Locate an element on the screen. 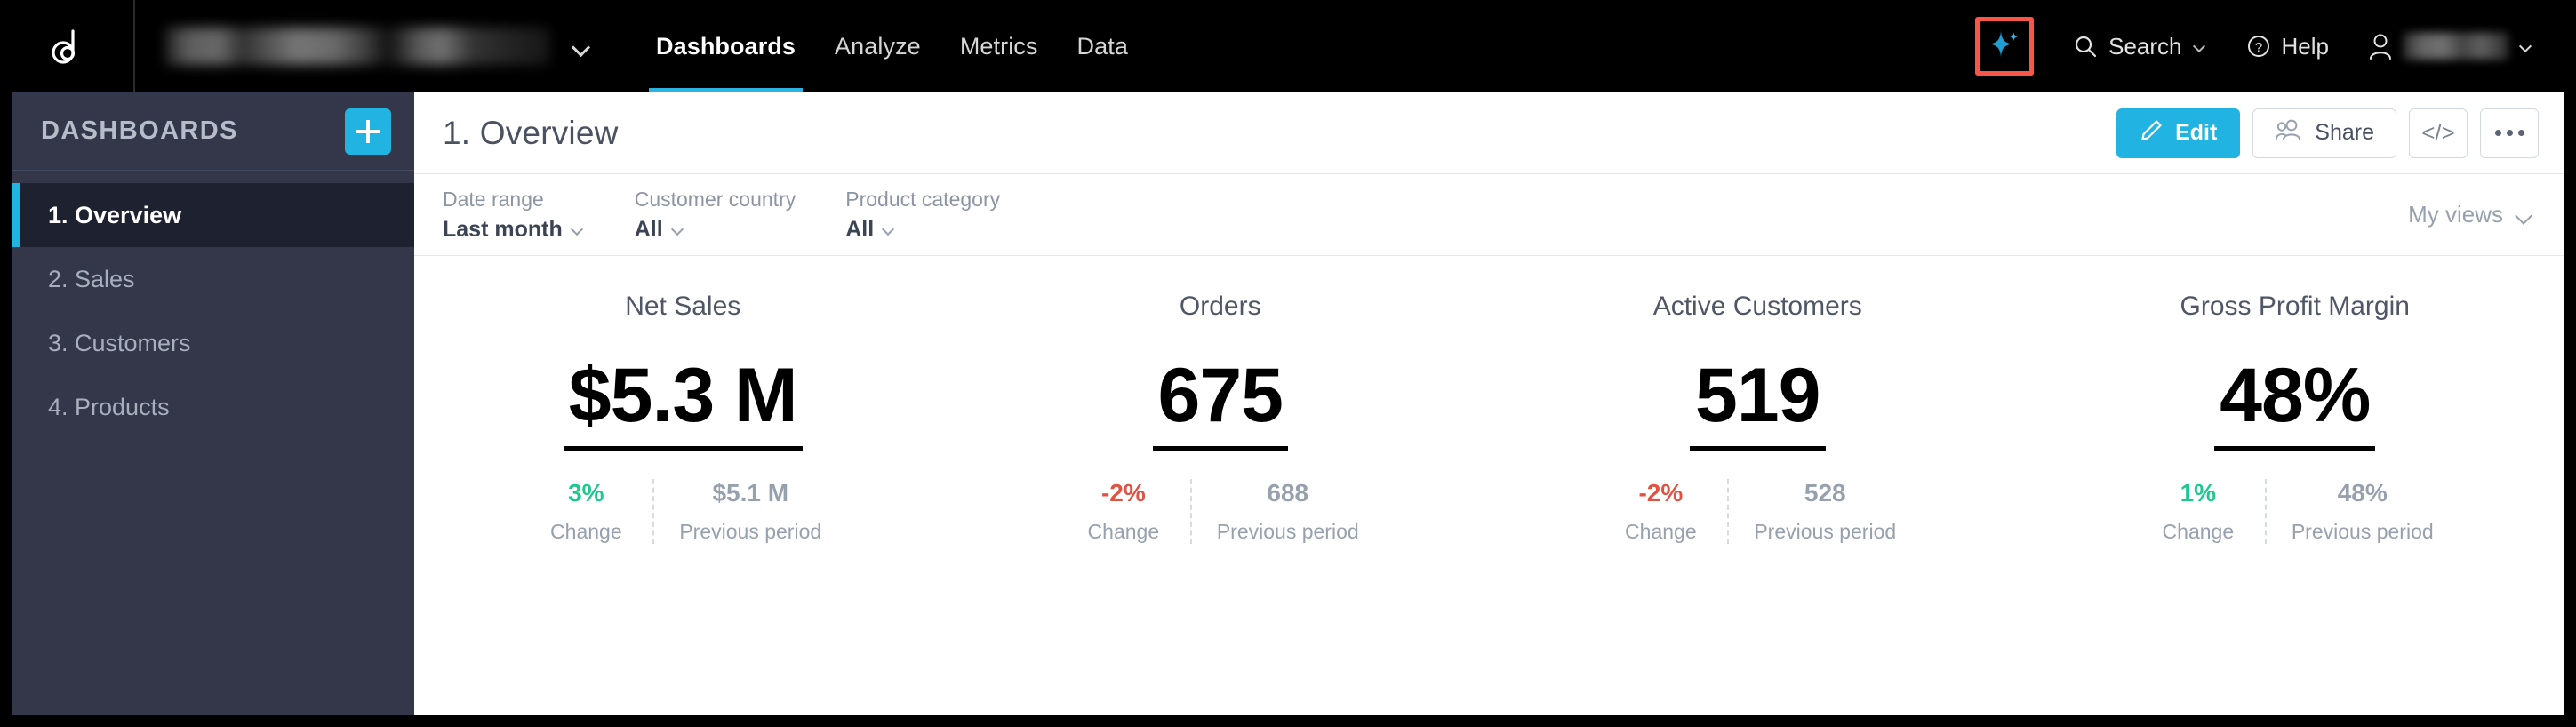 This screenshot has width=2576, height=727. help-button: ? Help is located at coordinates (2287, 46).